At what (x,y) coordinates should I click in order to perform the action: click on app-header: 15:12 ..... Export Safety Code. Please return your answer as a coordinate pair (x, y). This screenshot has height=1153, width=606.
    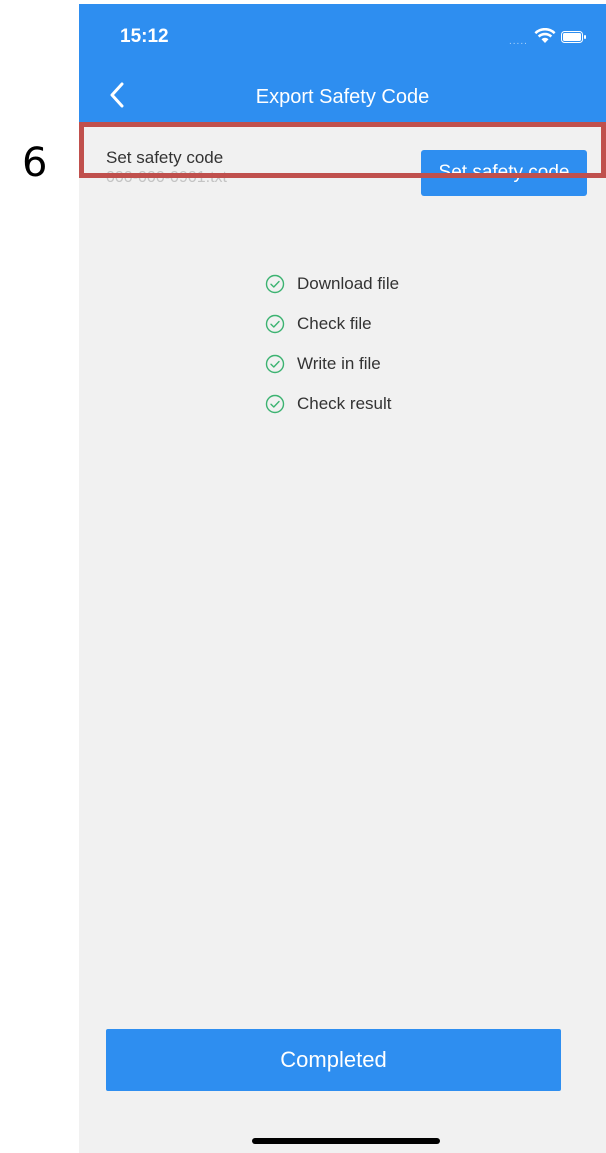
    Looking at the image, I should click on (342, 64).